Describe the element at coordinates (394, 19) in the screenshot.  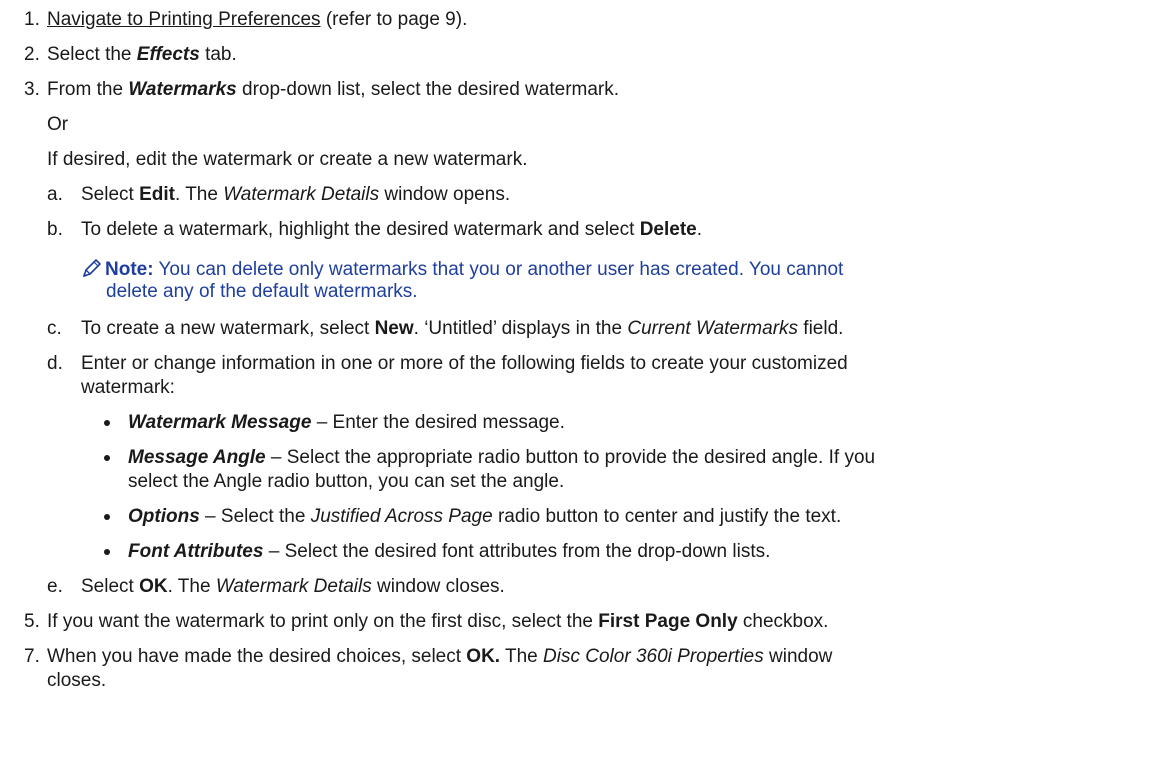
I see `step-text: (refer to page 9).` at that location.